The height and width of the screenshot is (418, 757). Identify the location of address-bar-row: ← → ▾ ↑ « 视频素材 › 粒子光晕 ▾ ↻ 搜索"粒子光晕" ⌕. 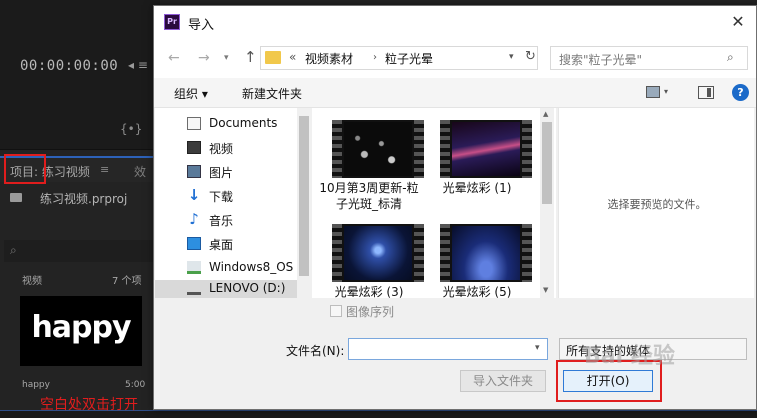
(455, 58).